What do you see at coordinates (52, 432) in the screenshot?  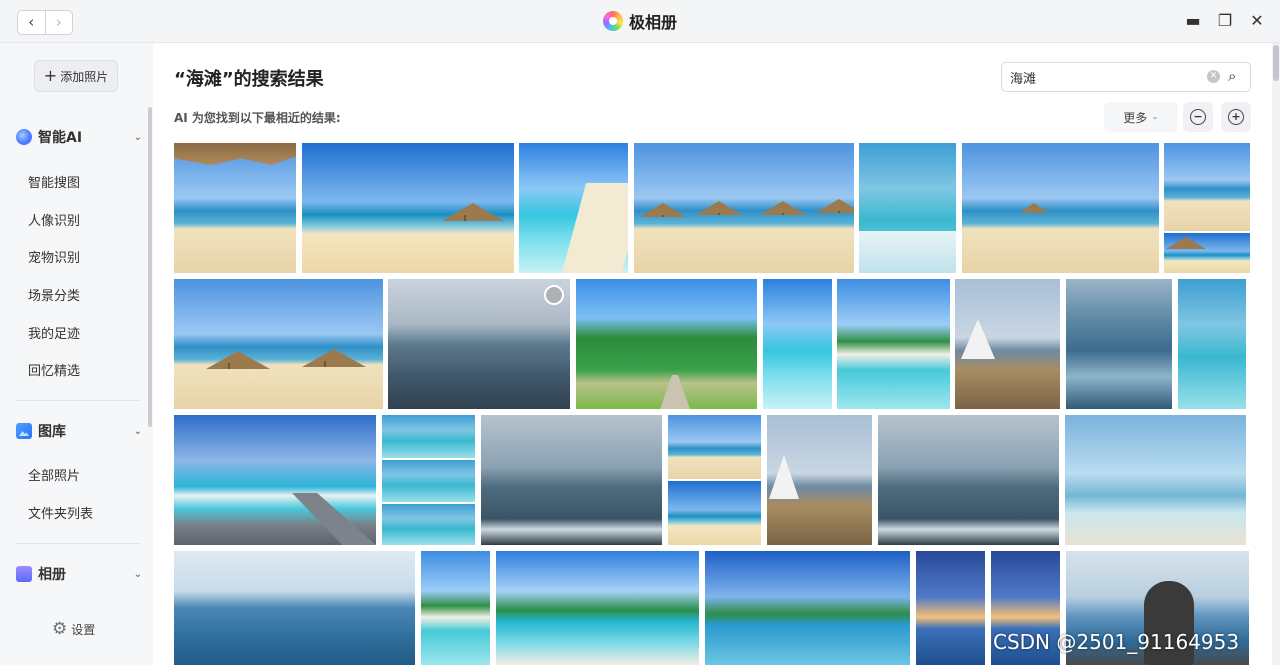 I see `section-label: 图库` at bounding box center [52, 432].